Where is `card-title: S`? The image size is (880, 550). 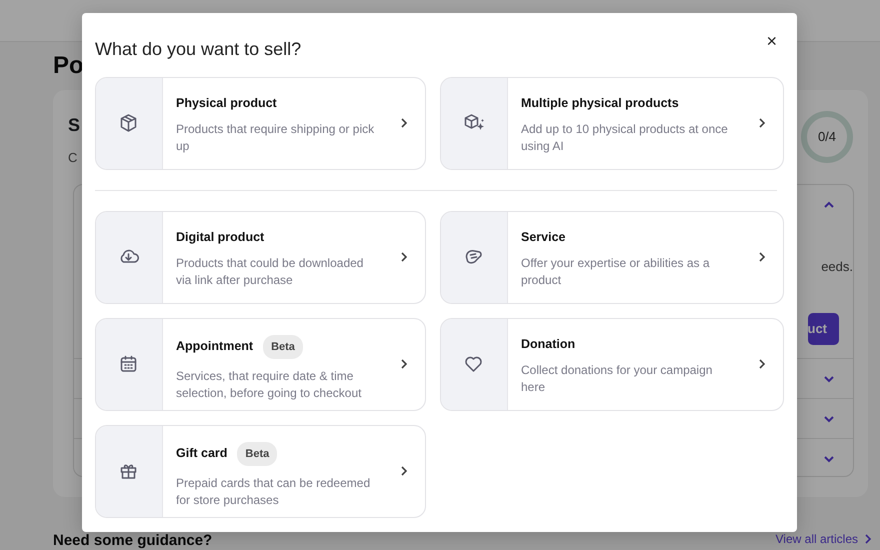 card-title: S is located at coordinates (74, 125).